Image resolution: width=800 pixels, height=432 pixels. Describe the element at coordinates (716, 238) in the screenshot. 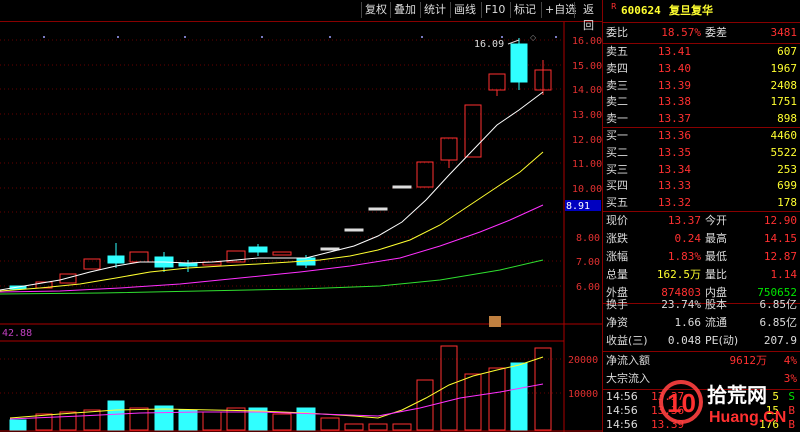

I see `high-label: 最高` at that location.